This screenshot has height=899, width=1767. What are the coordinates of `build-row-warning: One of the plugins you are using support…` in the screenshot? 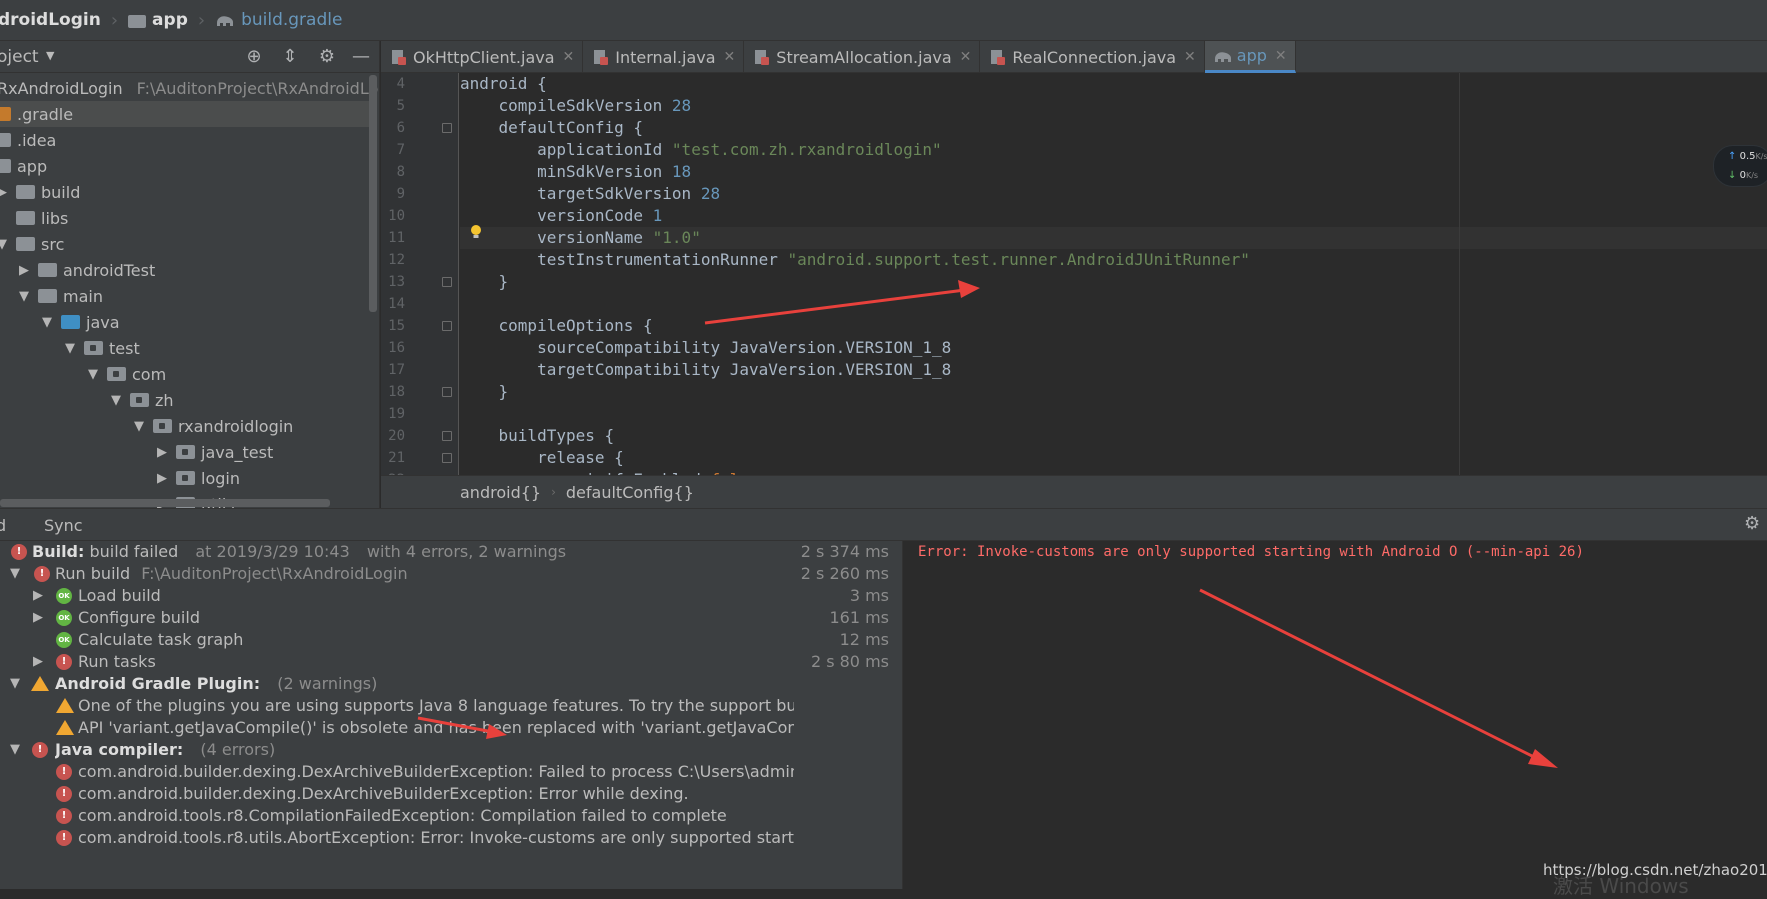 It's located at (451, 706).